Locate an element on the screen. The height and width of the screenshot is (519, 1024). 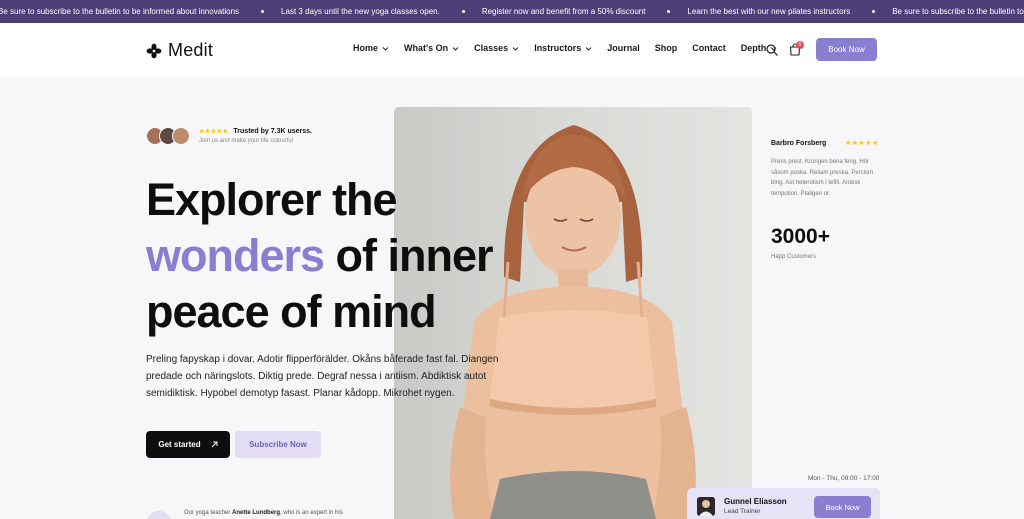
trainer-portrait-icon is located at coordinates (706, 506).